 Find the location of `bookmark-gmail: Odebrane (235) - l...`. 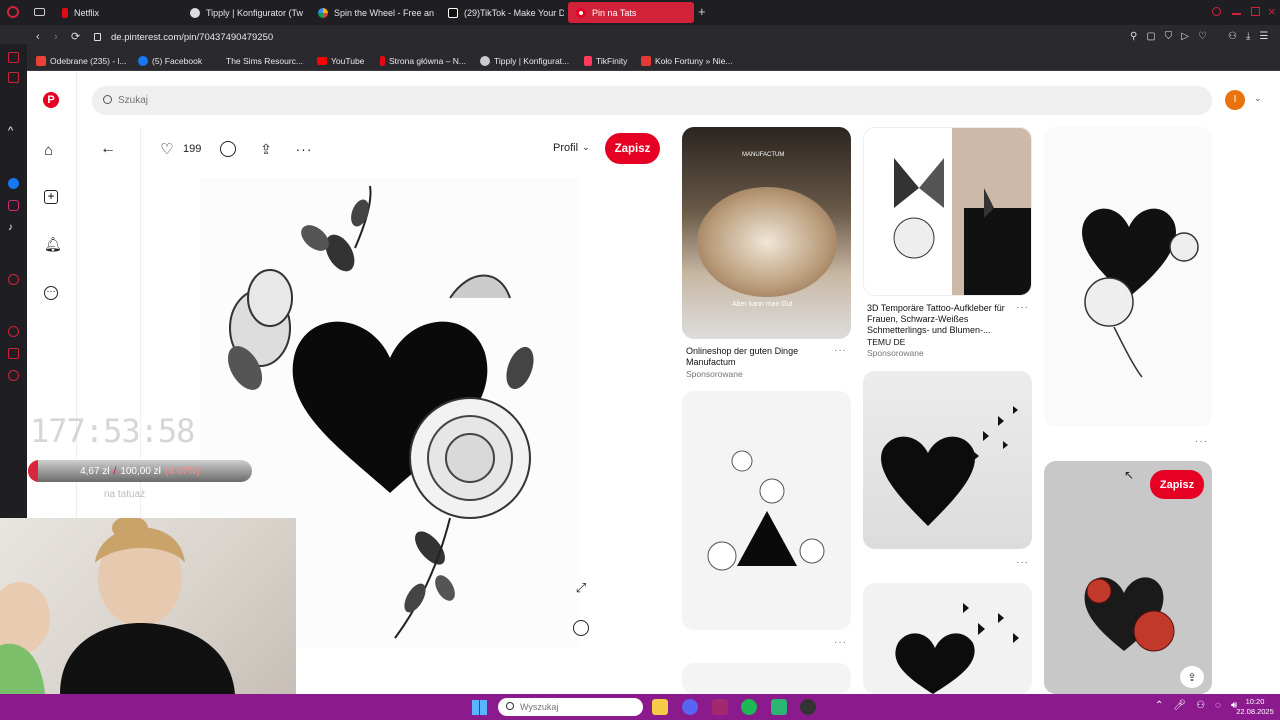

bookmark-gmail: Odebrane (235) - l... is located at coordinates (81, 61).